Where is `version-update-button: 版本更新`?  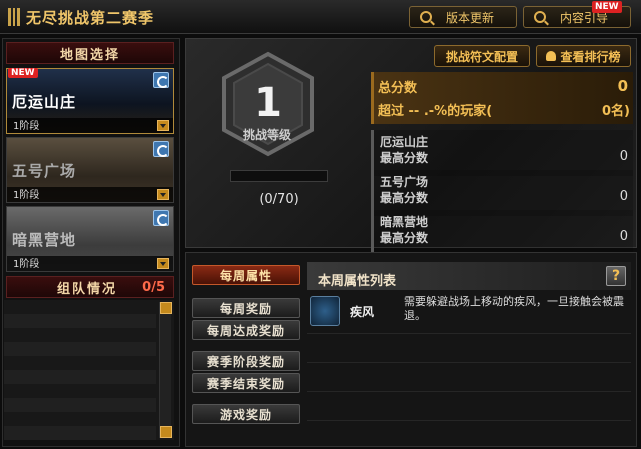 version-update-button: 版本更新 is located at coordinates (463, 17).